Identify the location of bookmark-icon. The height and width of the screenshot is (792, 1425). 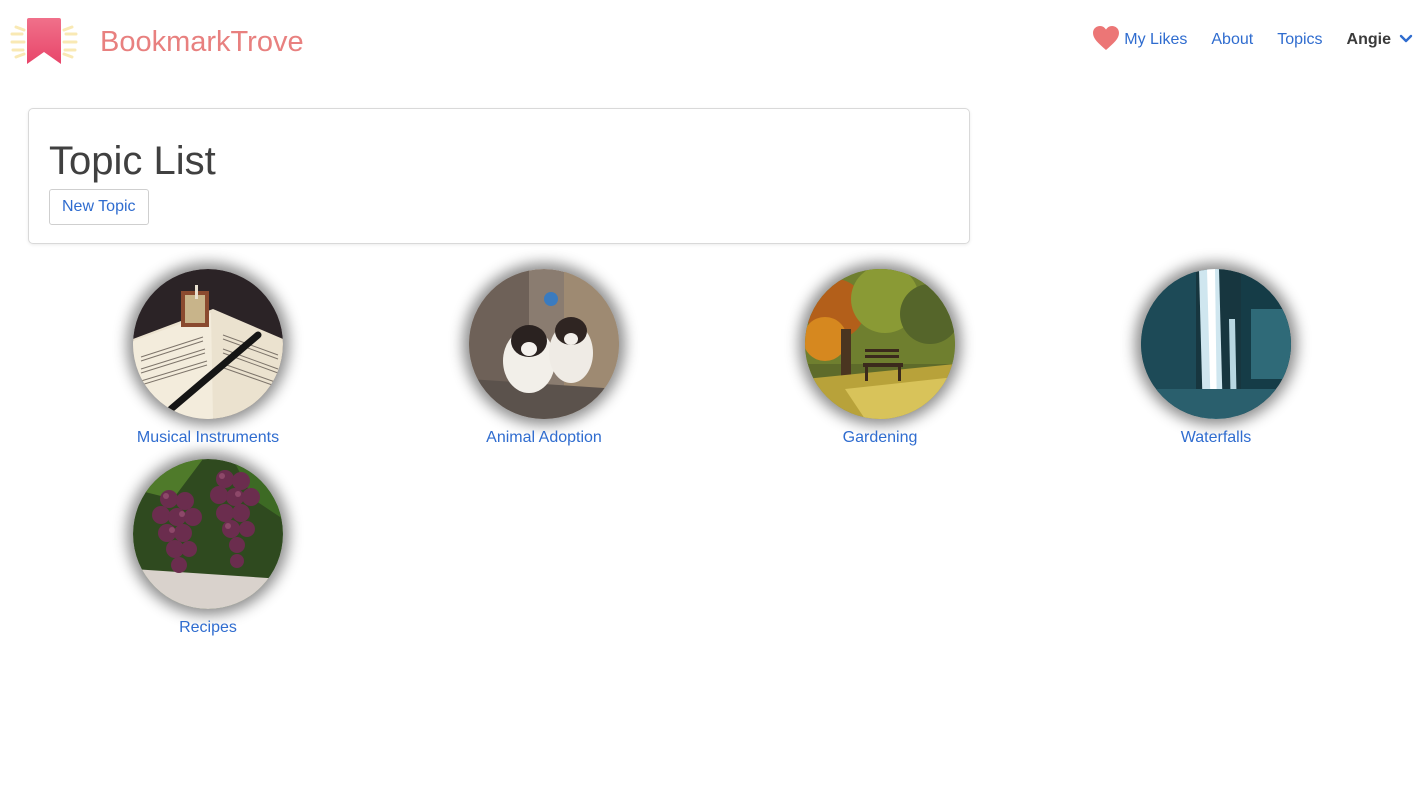
(44, 41).